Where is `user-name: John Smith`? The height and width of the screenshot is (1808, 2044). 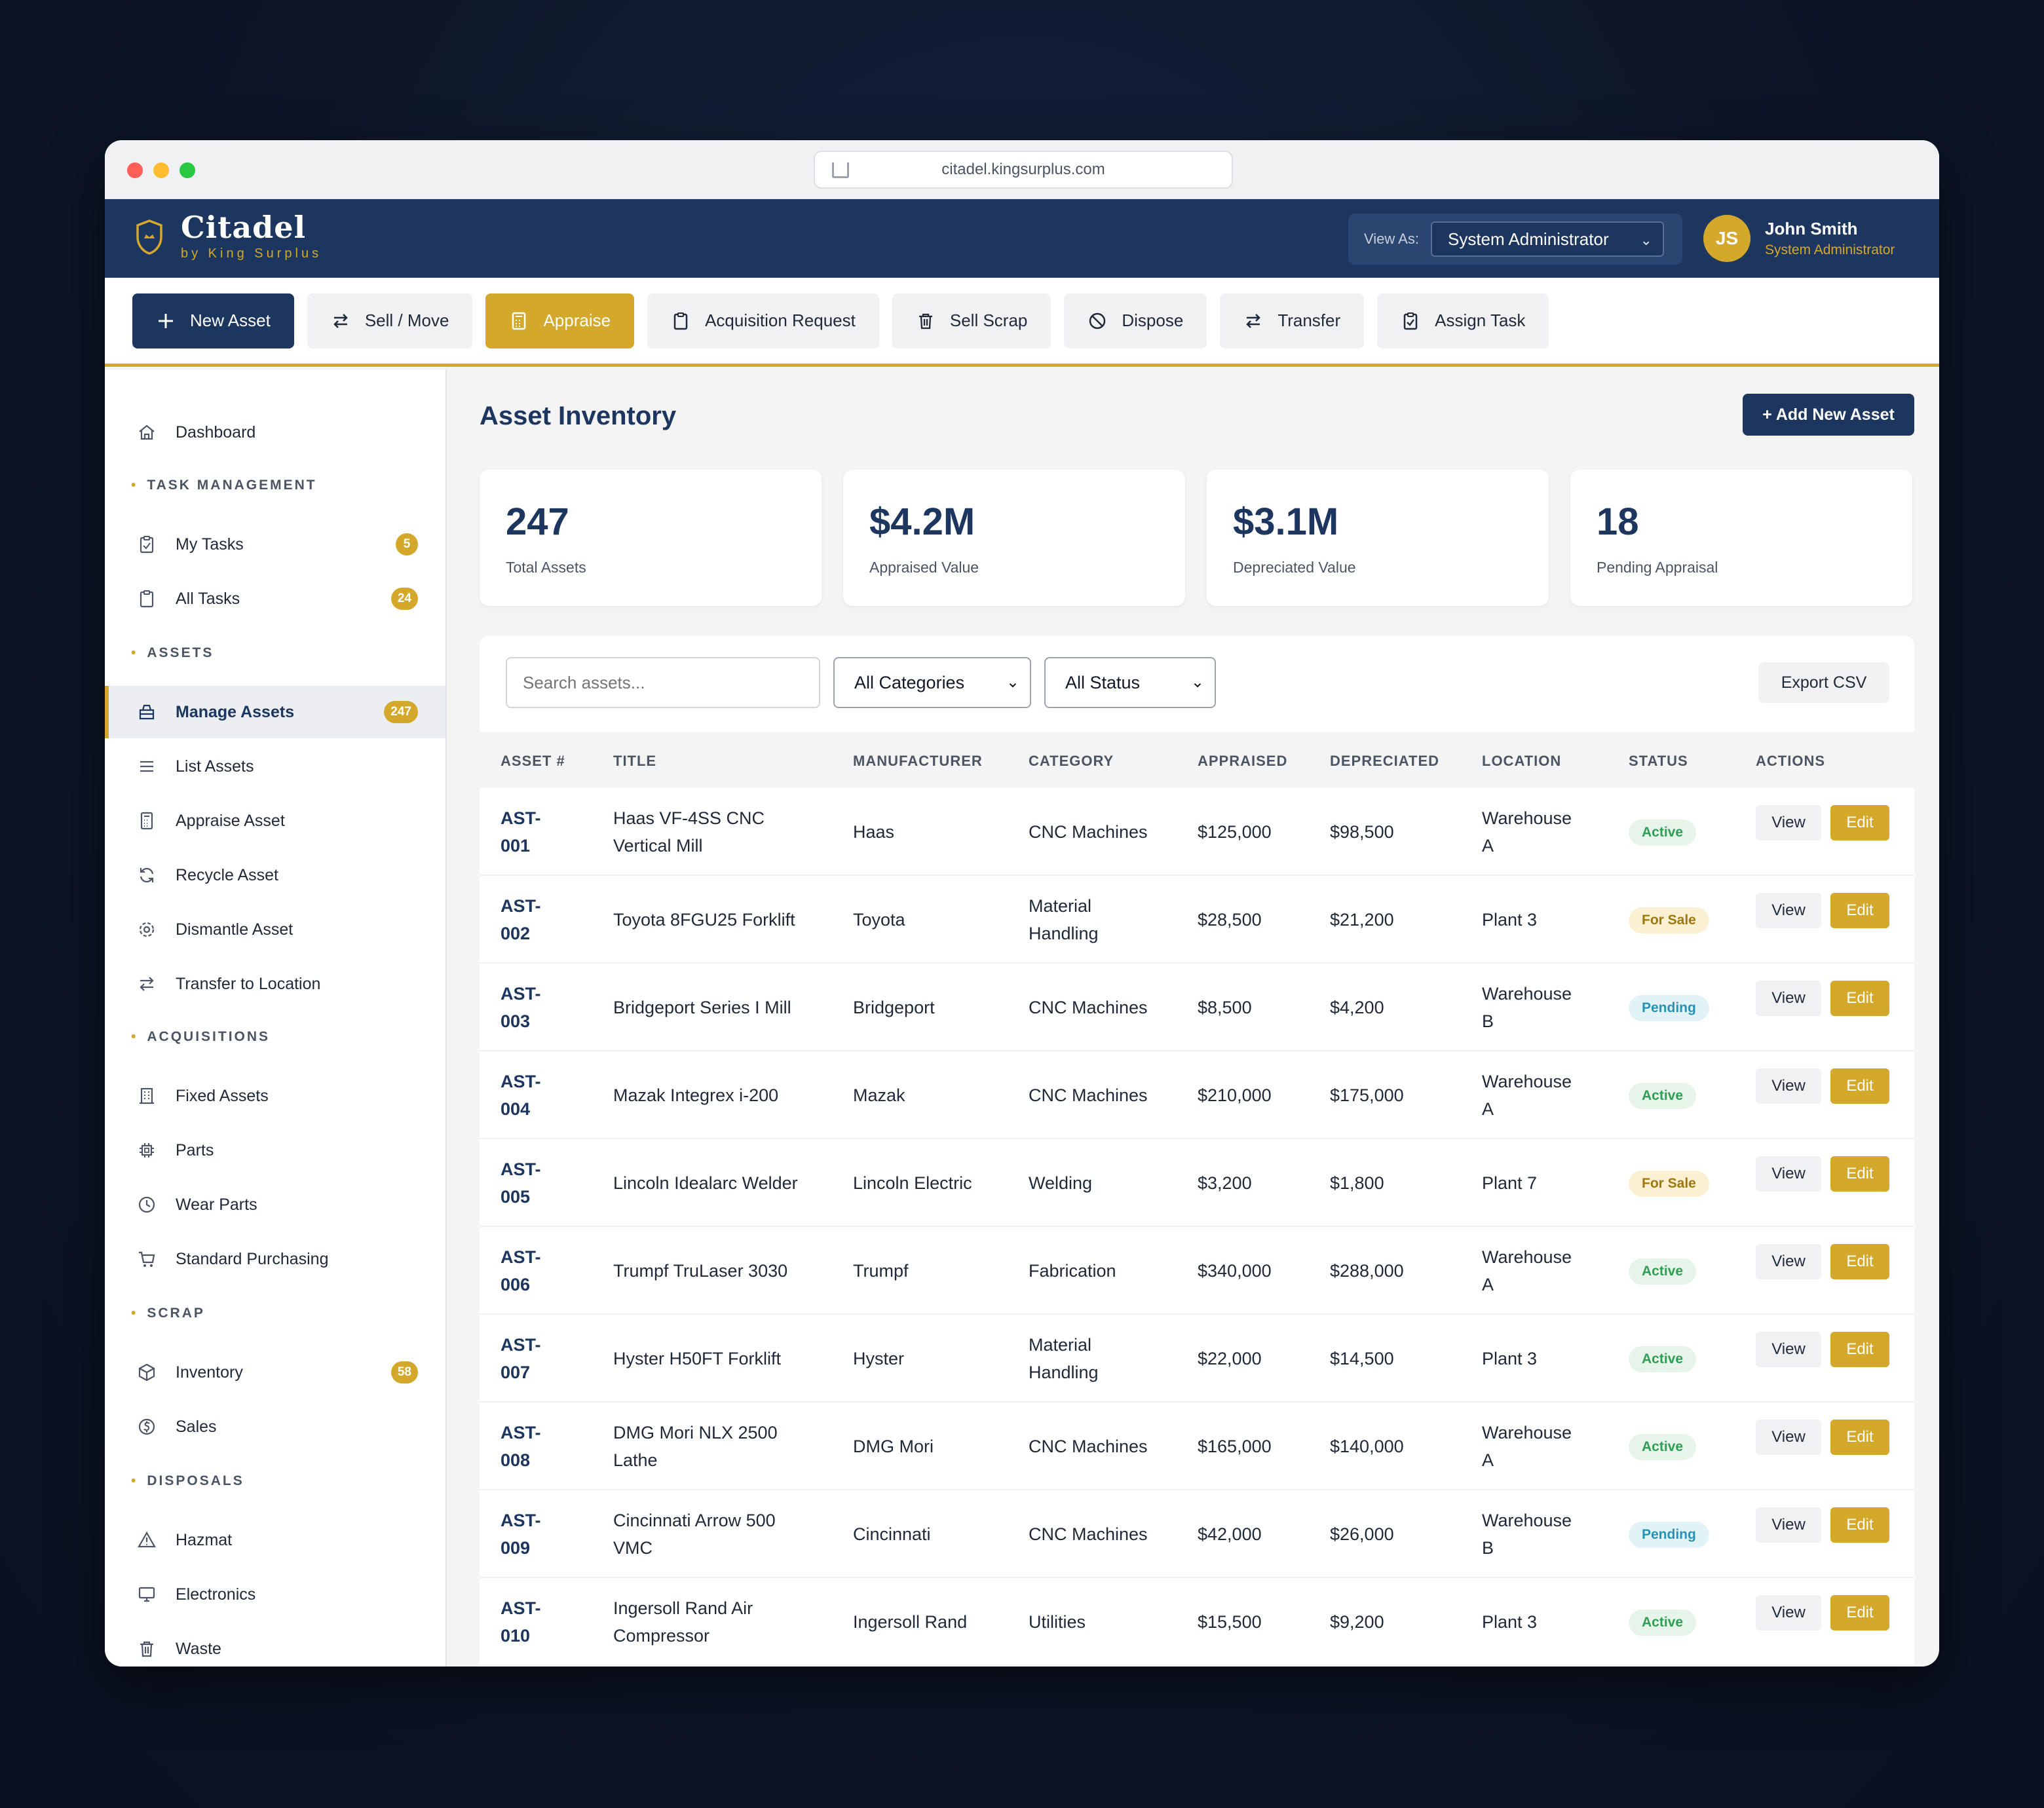 user-name: John Smith is located at coordinates (1811, 228).